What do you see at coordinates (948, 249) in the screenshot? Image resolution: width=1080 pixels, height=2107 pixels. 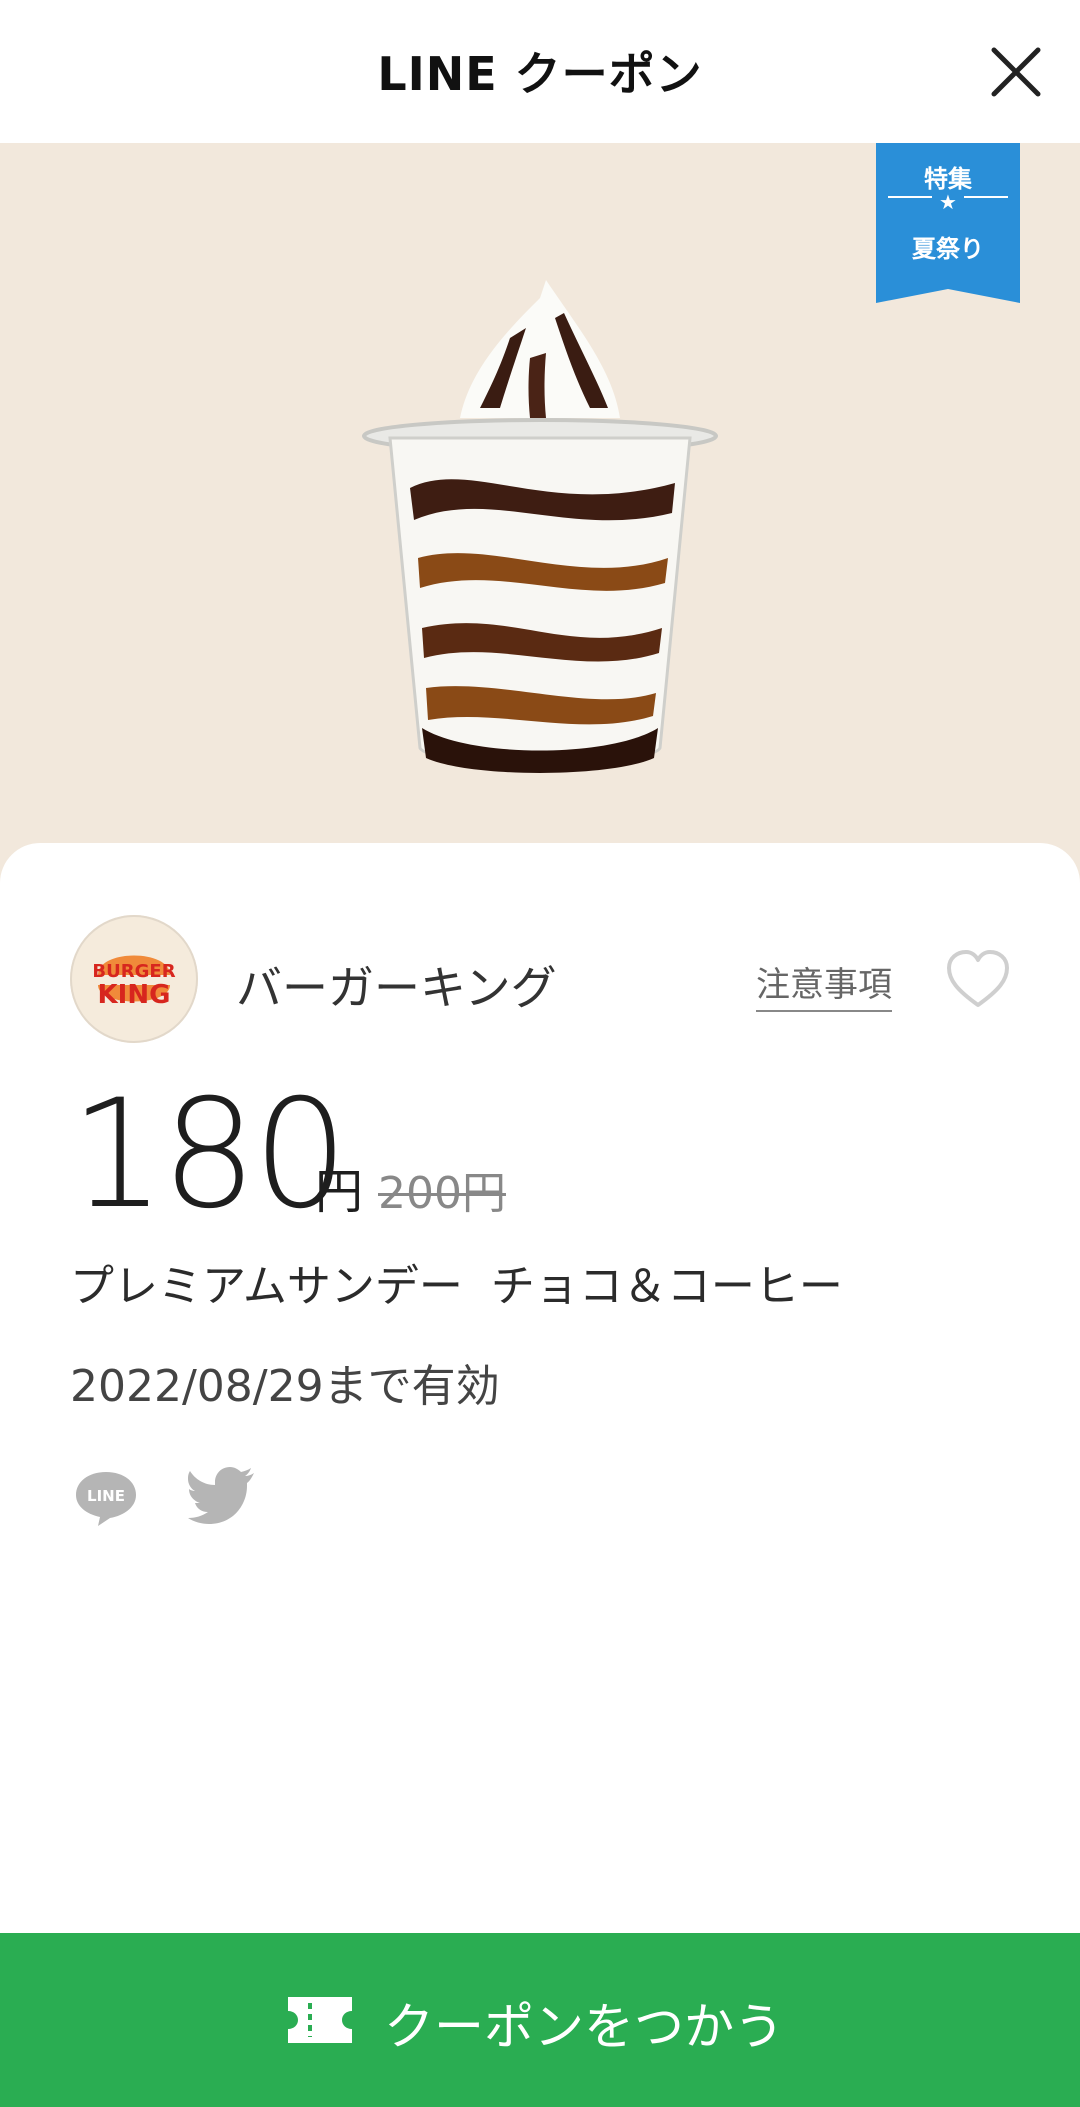 I see `ribbon-event-label: 夏祭り` at bounding box center [948, 249].